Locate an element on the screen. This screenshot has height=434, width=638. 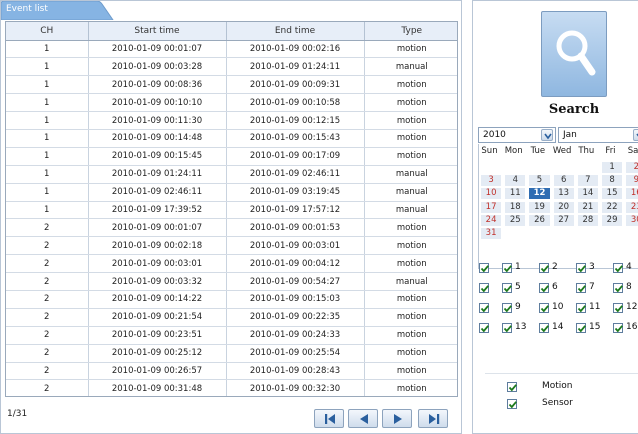
tab-event-list: Event list is located at coordinates (58, 10).